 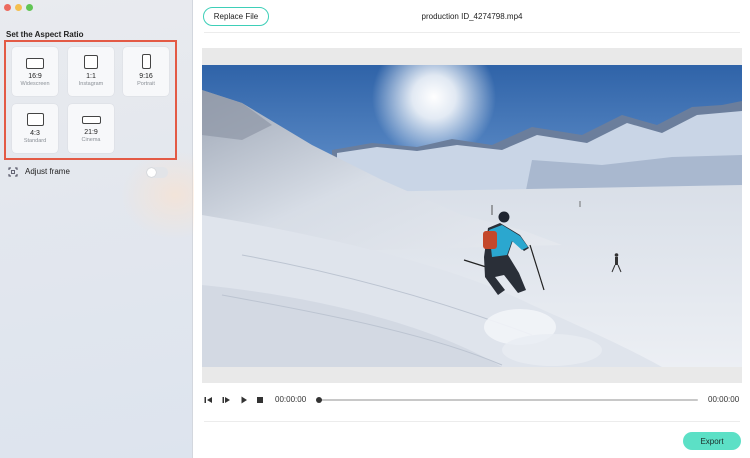 I want to click on crop-frame-icon, so click(x=13, y=172).